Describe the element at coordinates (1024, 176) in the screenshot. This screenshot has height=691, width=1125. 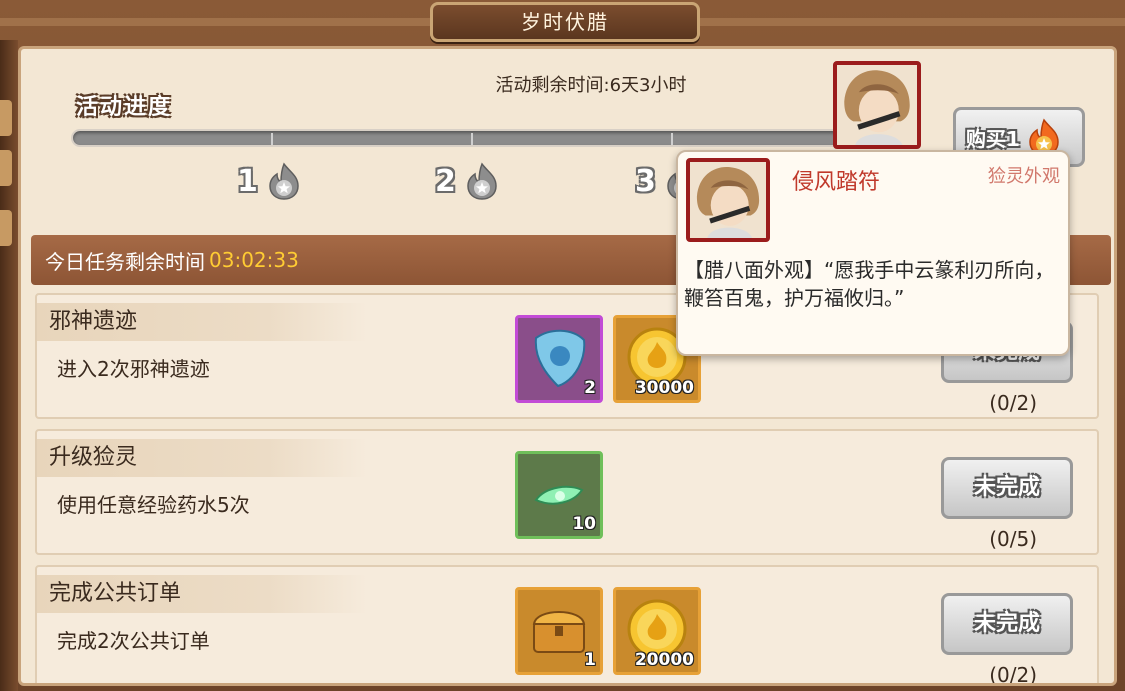
I see `tooltip-item-type: 猃灵外观` at that location.